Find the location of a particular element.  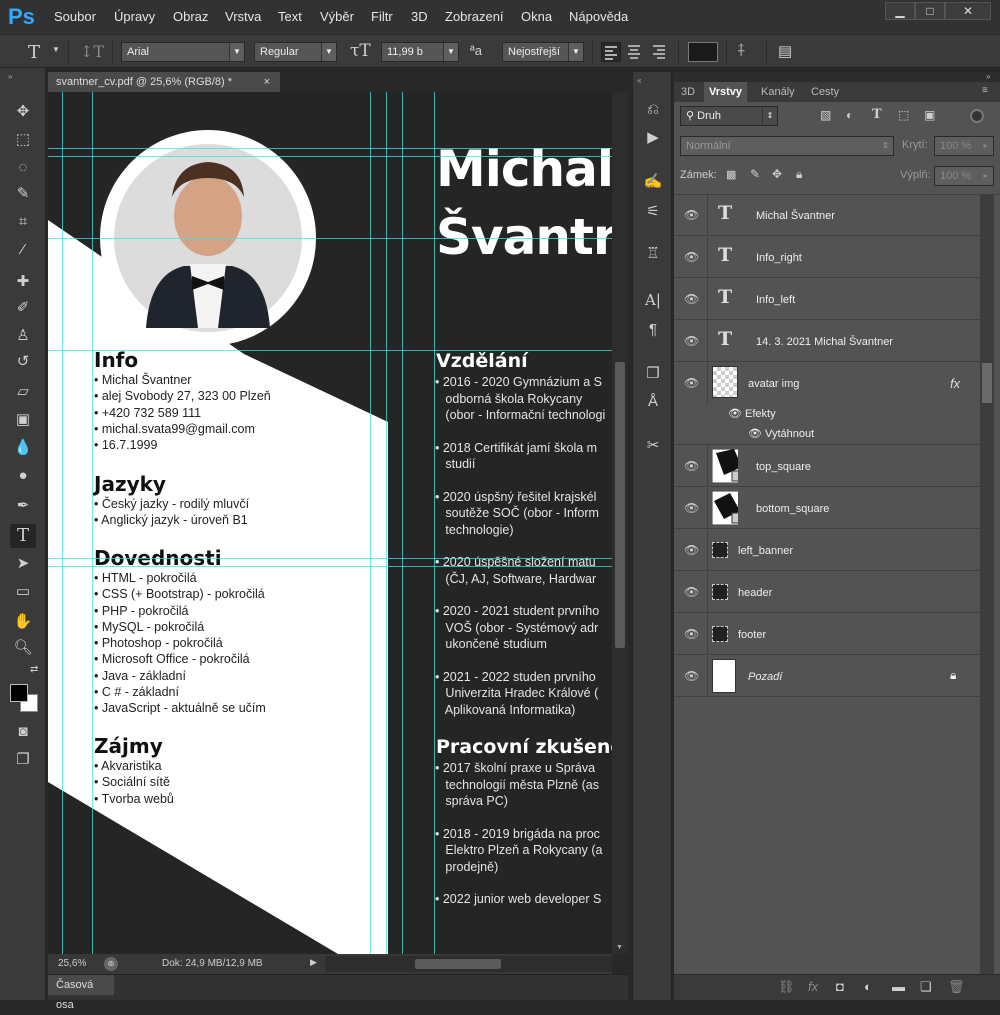

font-style-select: Regular ▼ is located at coordinates (295, 52).